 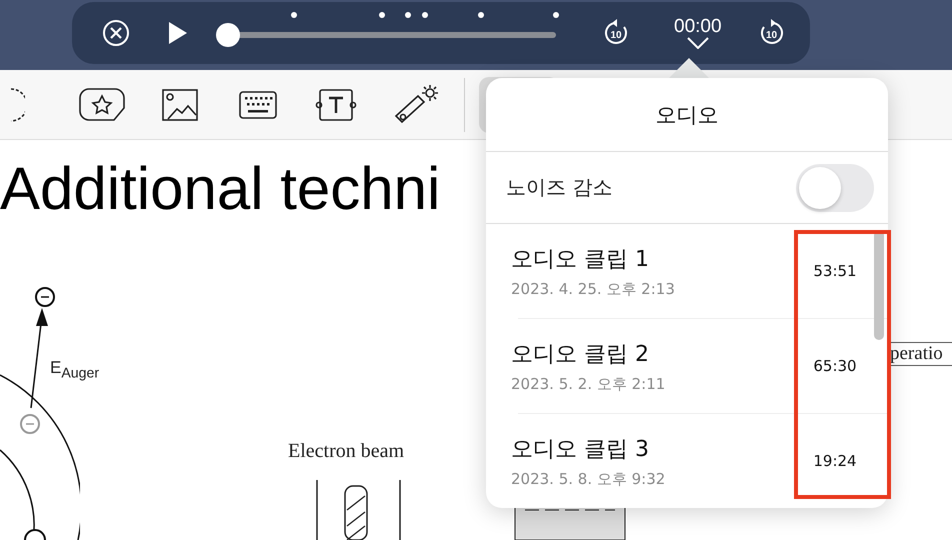 I want to click on lasso-icon, so click(x=18, y=104).